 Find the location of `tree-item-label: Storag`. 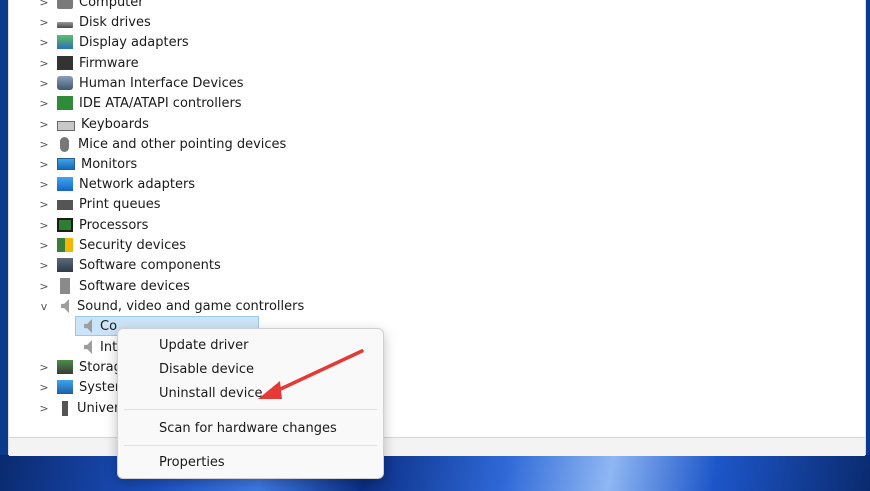

tree-item-label: Storag is located at coordinates (100, 367).